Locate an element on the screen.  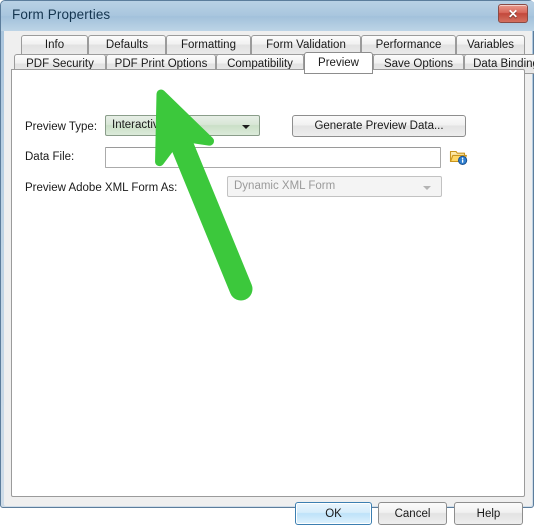
tab-label: Form Validation is located at coordinates (306, 45).